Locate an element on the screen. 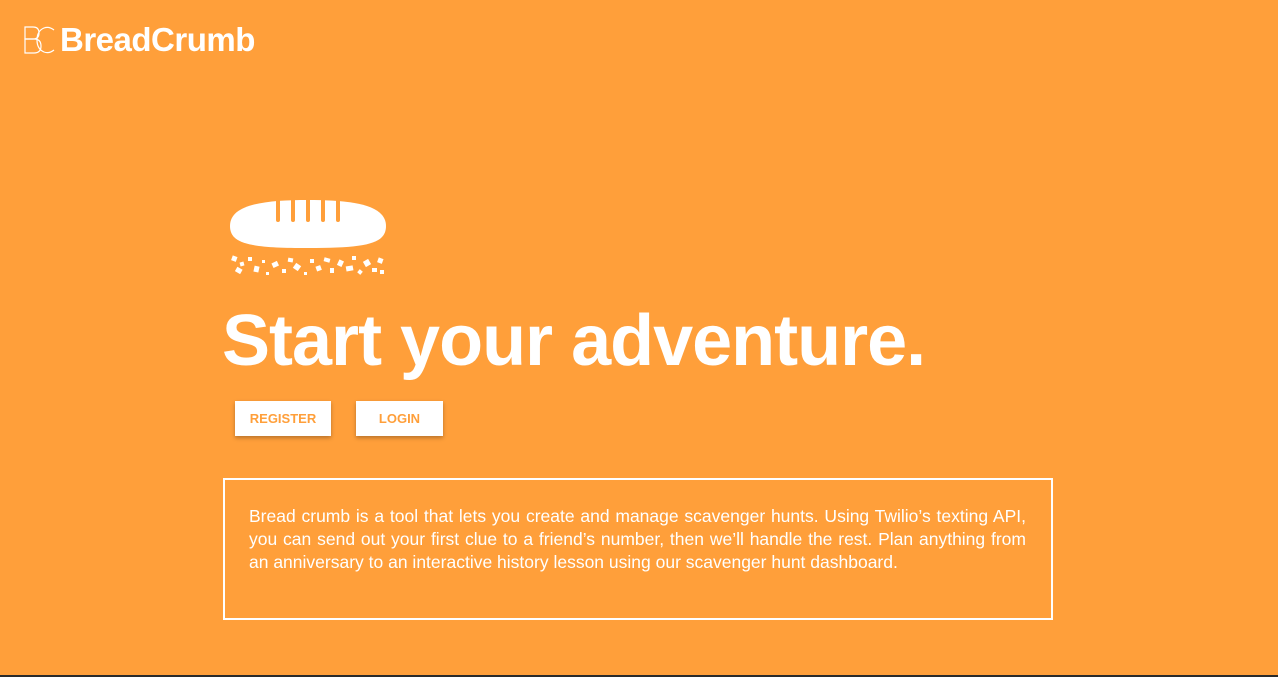  brand-name: BreadCrumb is located at coordinates (157, 40).